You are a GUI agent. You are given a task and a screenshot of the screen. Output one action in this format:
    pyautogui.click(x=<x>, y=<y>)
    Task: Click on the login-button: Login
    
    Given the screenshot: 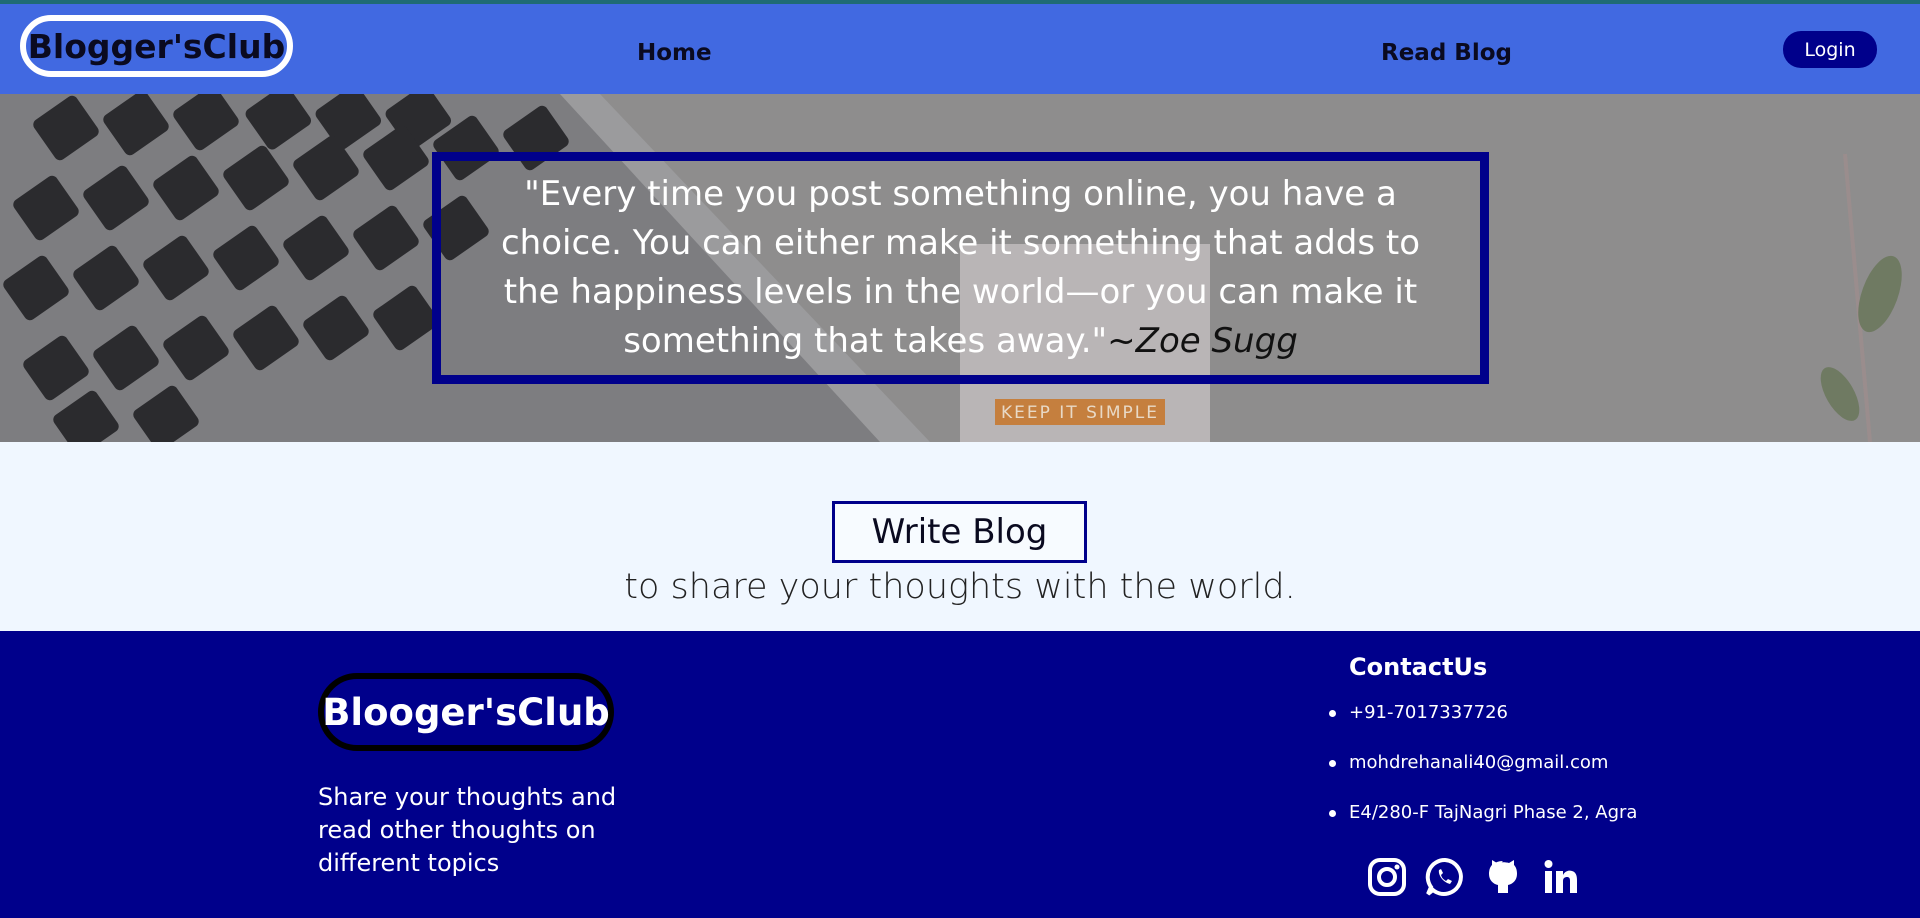 What is the action you would take?
    pyautogui.click(x=1830, y=49)
    